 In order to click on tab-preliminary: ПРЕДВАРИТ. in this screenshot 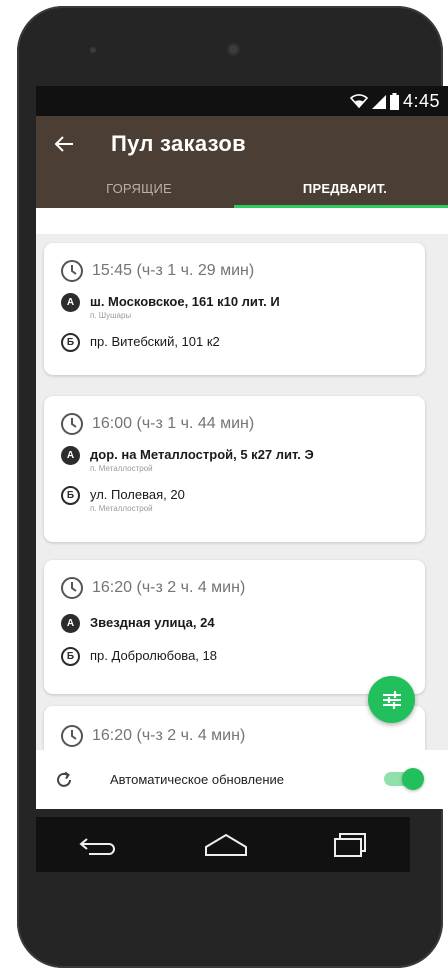, I will do `click(345, 190)`.